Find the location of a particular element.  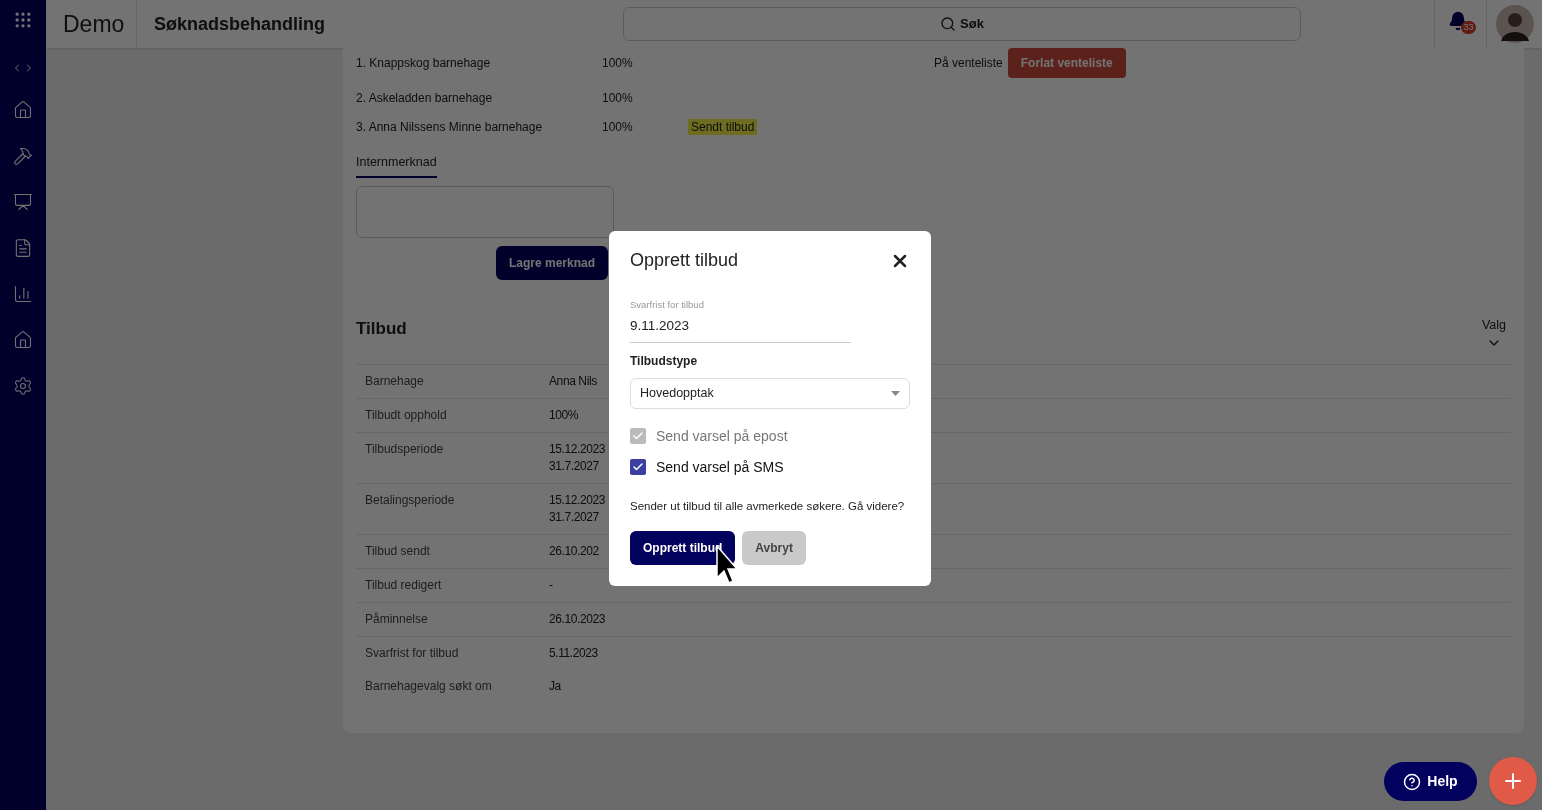

avatar is located at coordinates (1514, 24).